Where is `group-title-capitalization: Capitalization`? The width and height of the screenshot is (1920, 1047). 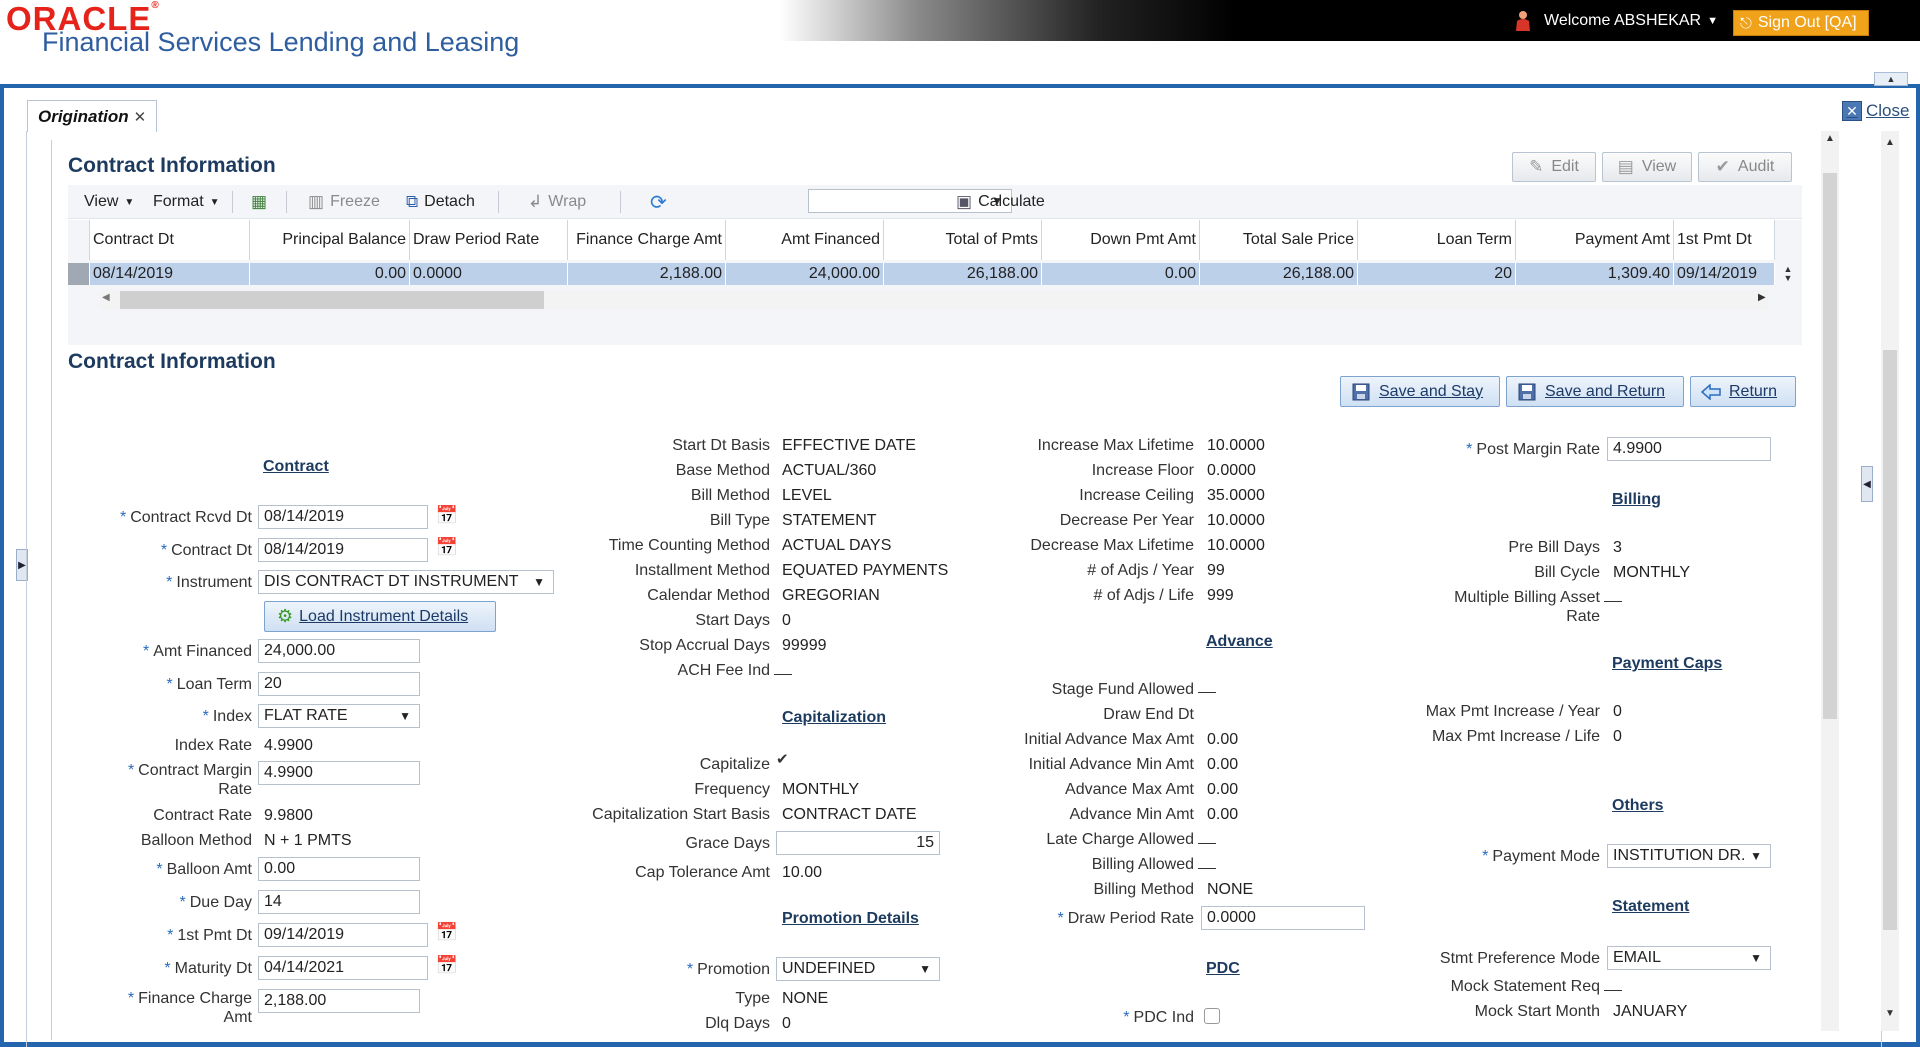 group-title-capitalization: Capitalization is located at coordinates (834, 717).